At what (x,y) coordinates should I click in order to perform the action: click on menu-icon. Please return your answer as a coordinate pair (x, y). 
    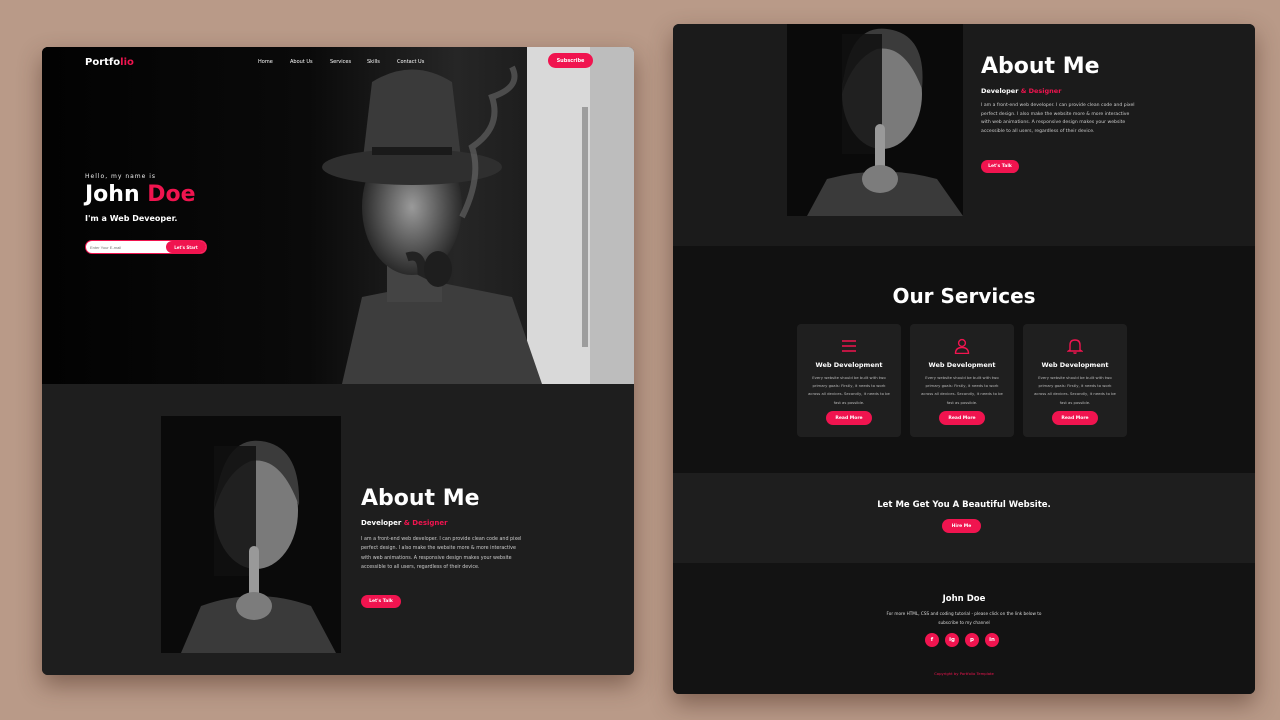
    Looking at the image, I should click on (849, 346).